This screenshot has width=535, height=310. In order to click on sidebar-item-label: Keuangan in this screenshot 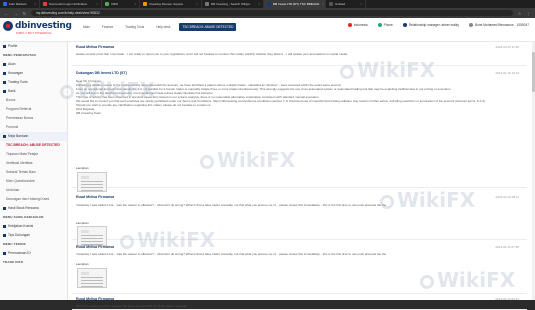, I will do `click(16, 73)`.